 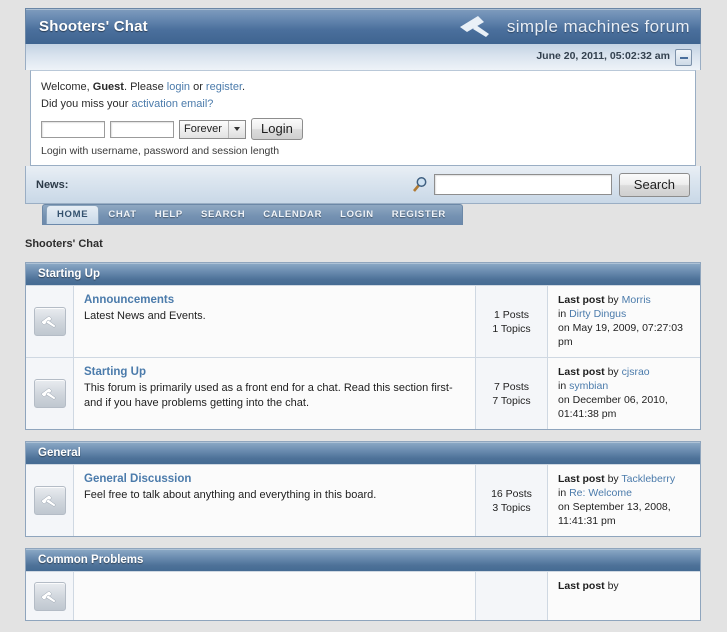 I want to click on last-post-line-author: Last post by Morris, so click(x=625, y=300).